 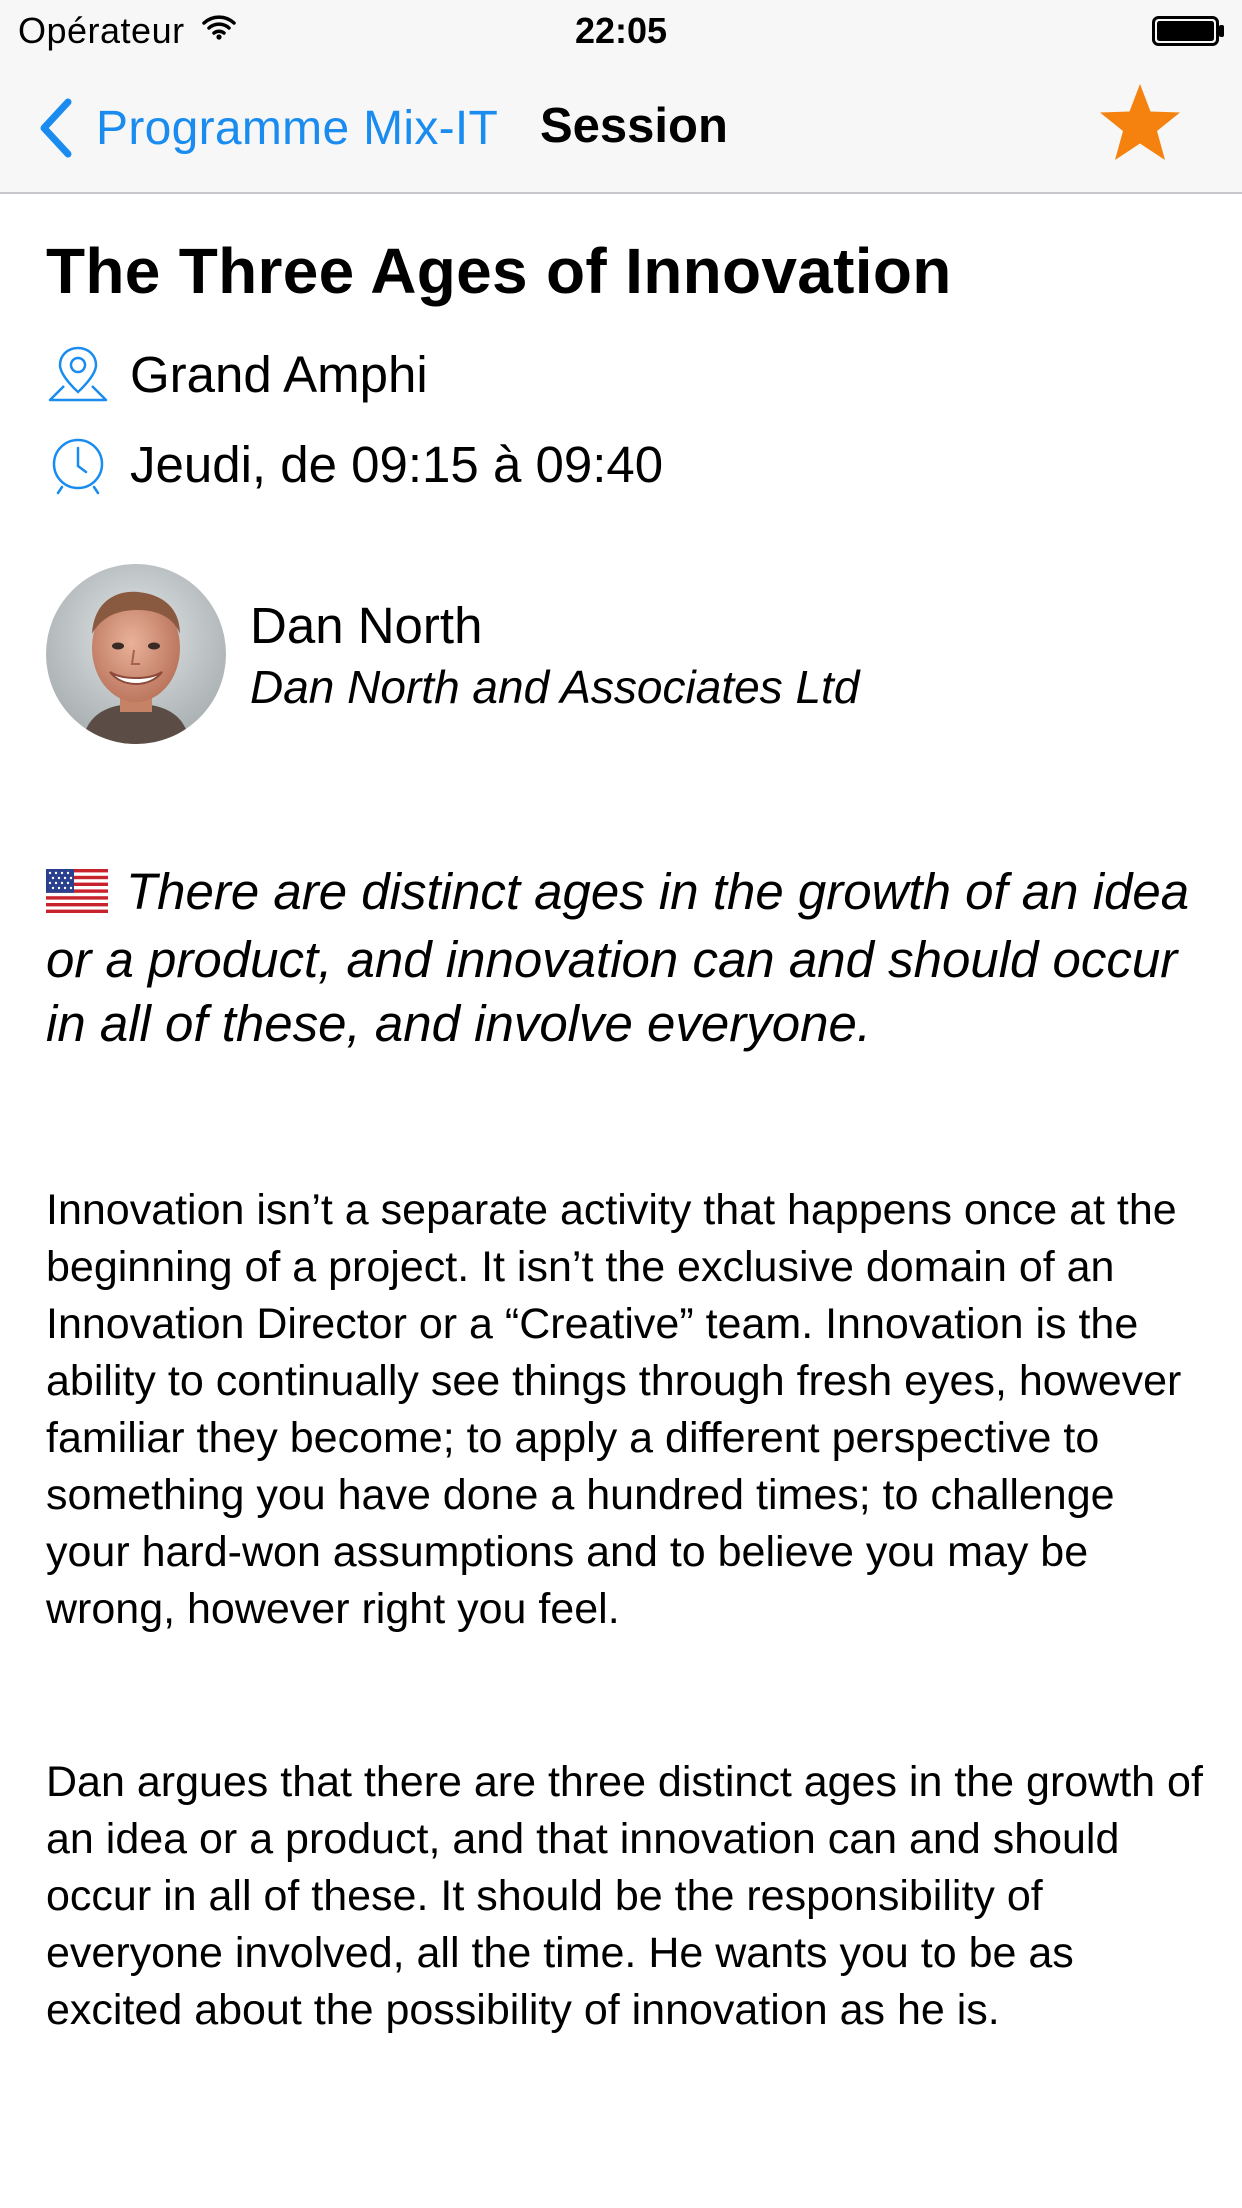 I want to click on status-bar: Opérateur 22:05, so click(x=621, y=30).